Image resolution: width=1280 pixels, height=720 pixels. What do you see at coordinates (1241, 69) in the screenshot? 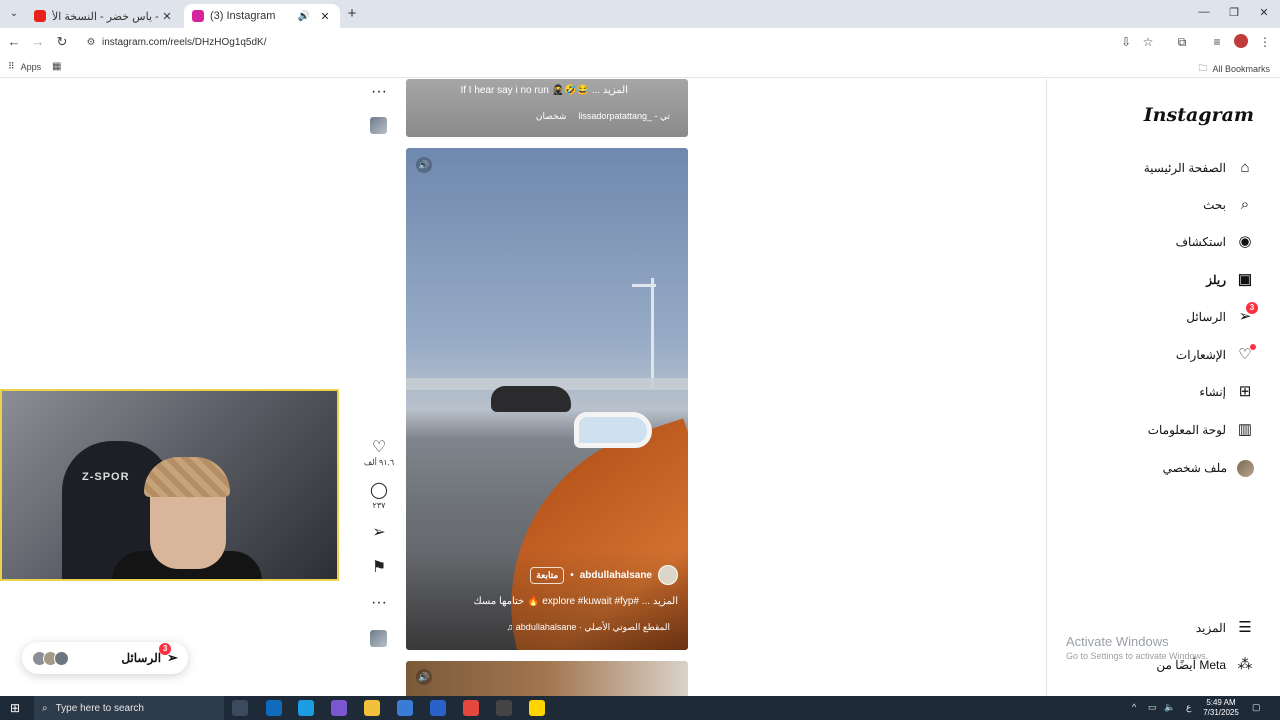
I see `all-bookmarks-label: All Bookmarks` at bounding box center [1241, 69].